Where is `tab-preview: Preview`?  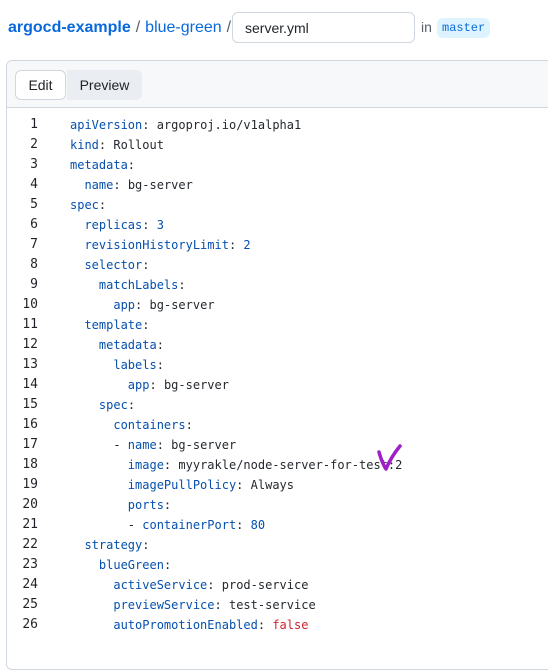 tab-preview: Preview is located at coordinates (104, 85).